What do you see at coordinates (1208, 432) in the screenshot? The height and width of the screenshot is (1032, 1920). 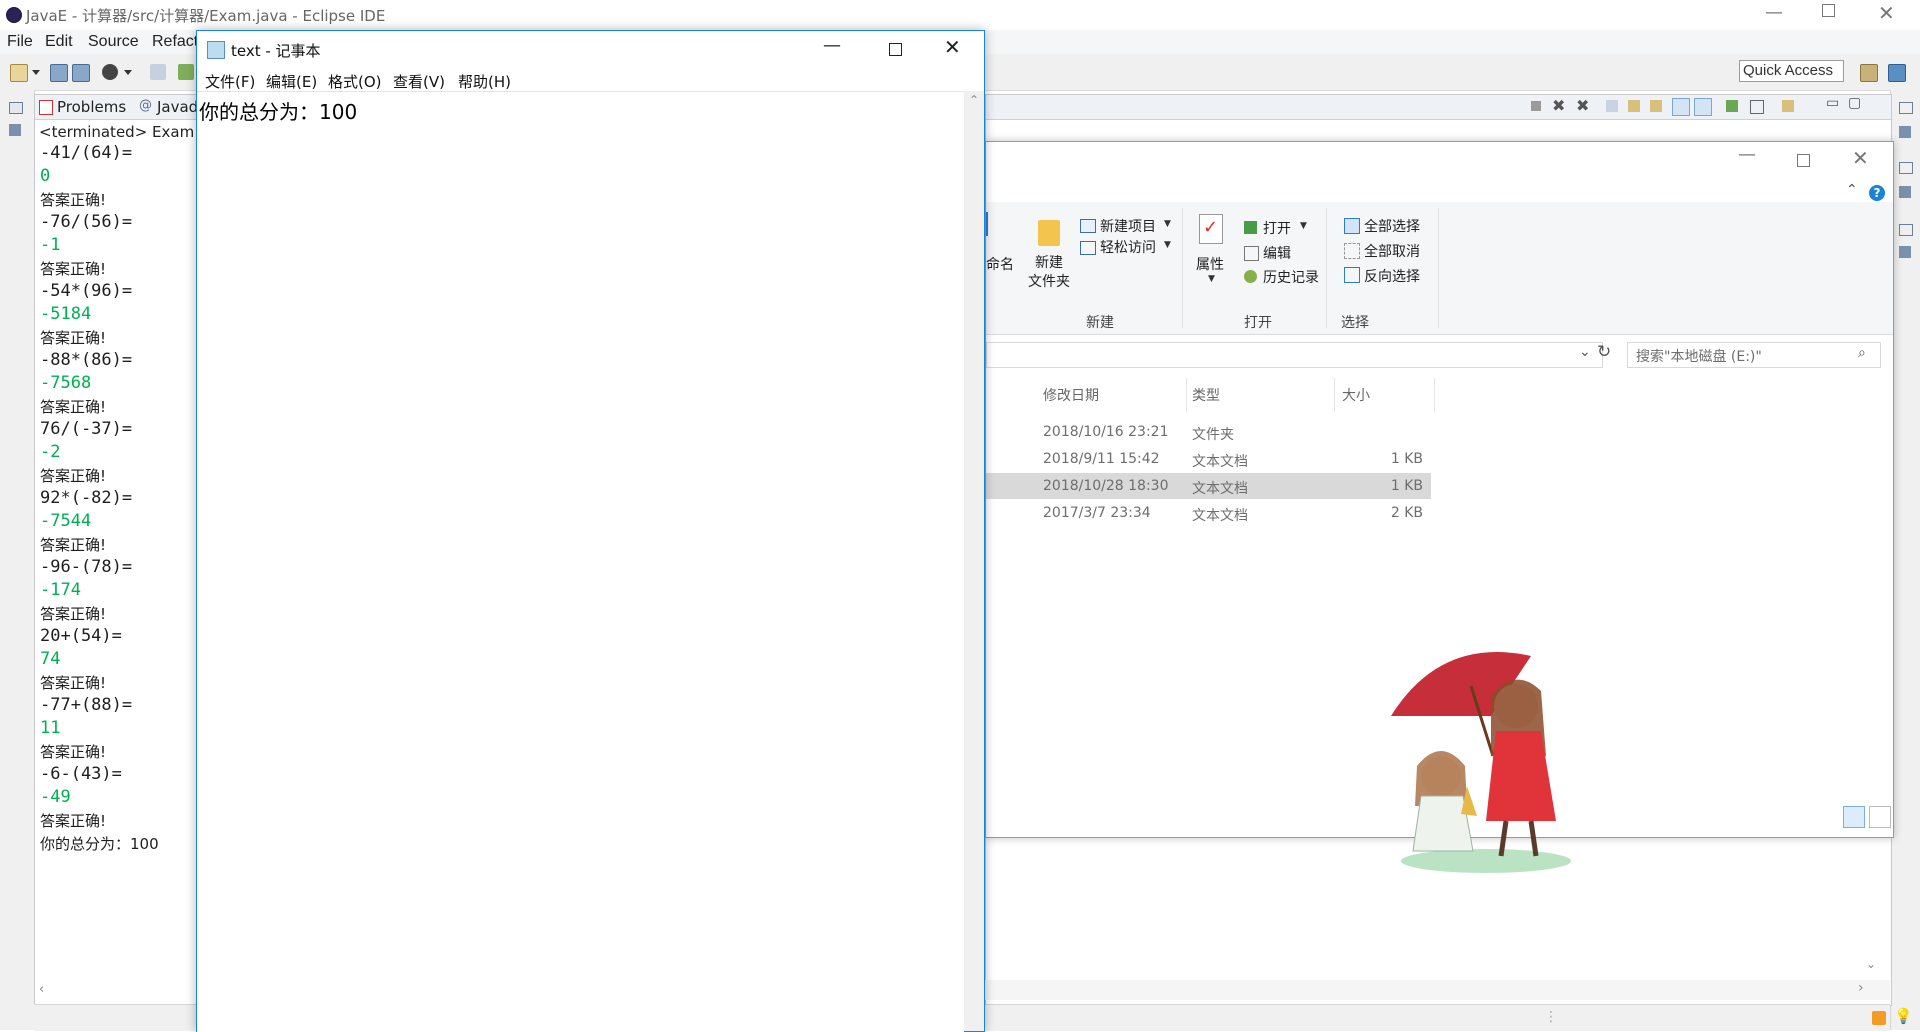 I see `file-row: 2018/10/16 23:21 文件夹` at bounding box center [1208, 432].